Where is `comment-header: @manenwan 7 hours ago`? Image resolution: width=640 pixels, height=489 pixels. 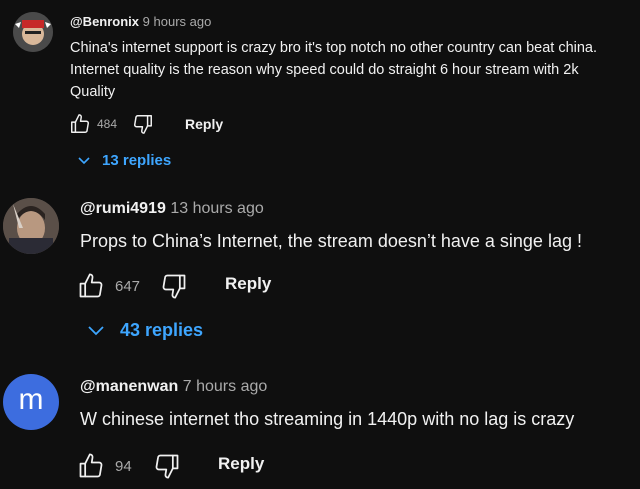 comment-header: @manenwan 7 hours ago is located at coordinates (173, 387).